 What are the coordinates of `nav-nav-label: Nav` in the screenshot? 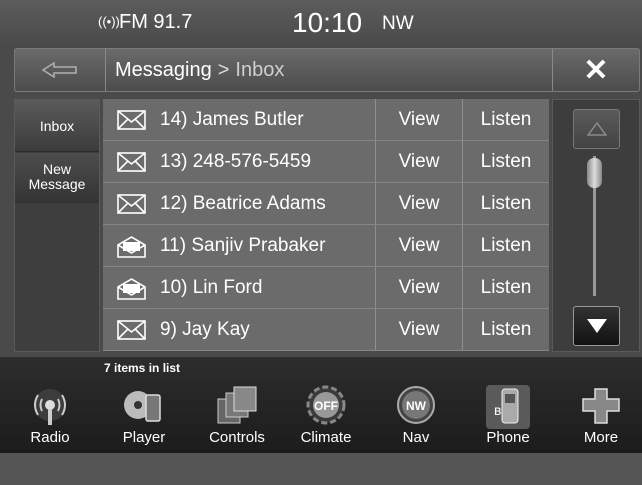 It's located at (416, 437).